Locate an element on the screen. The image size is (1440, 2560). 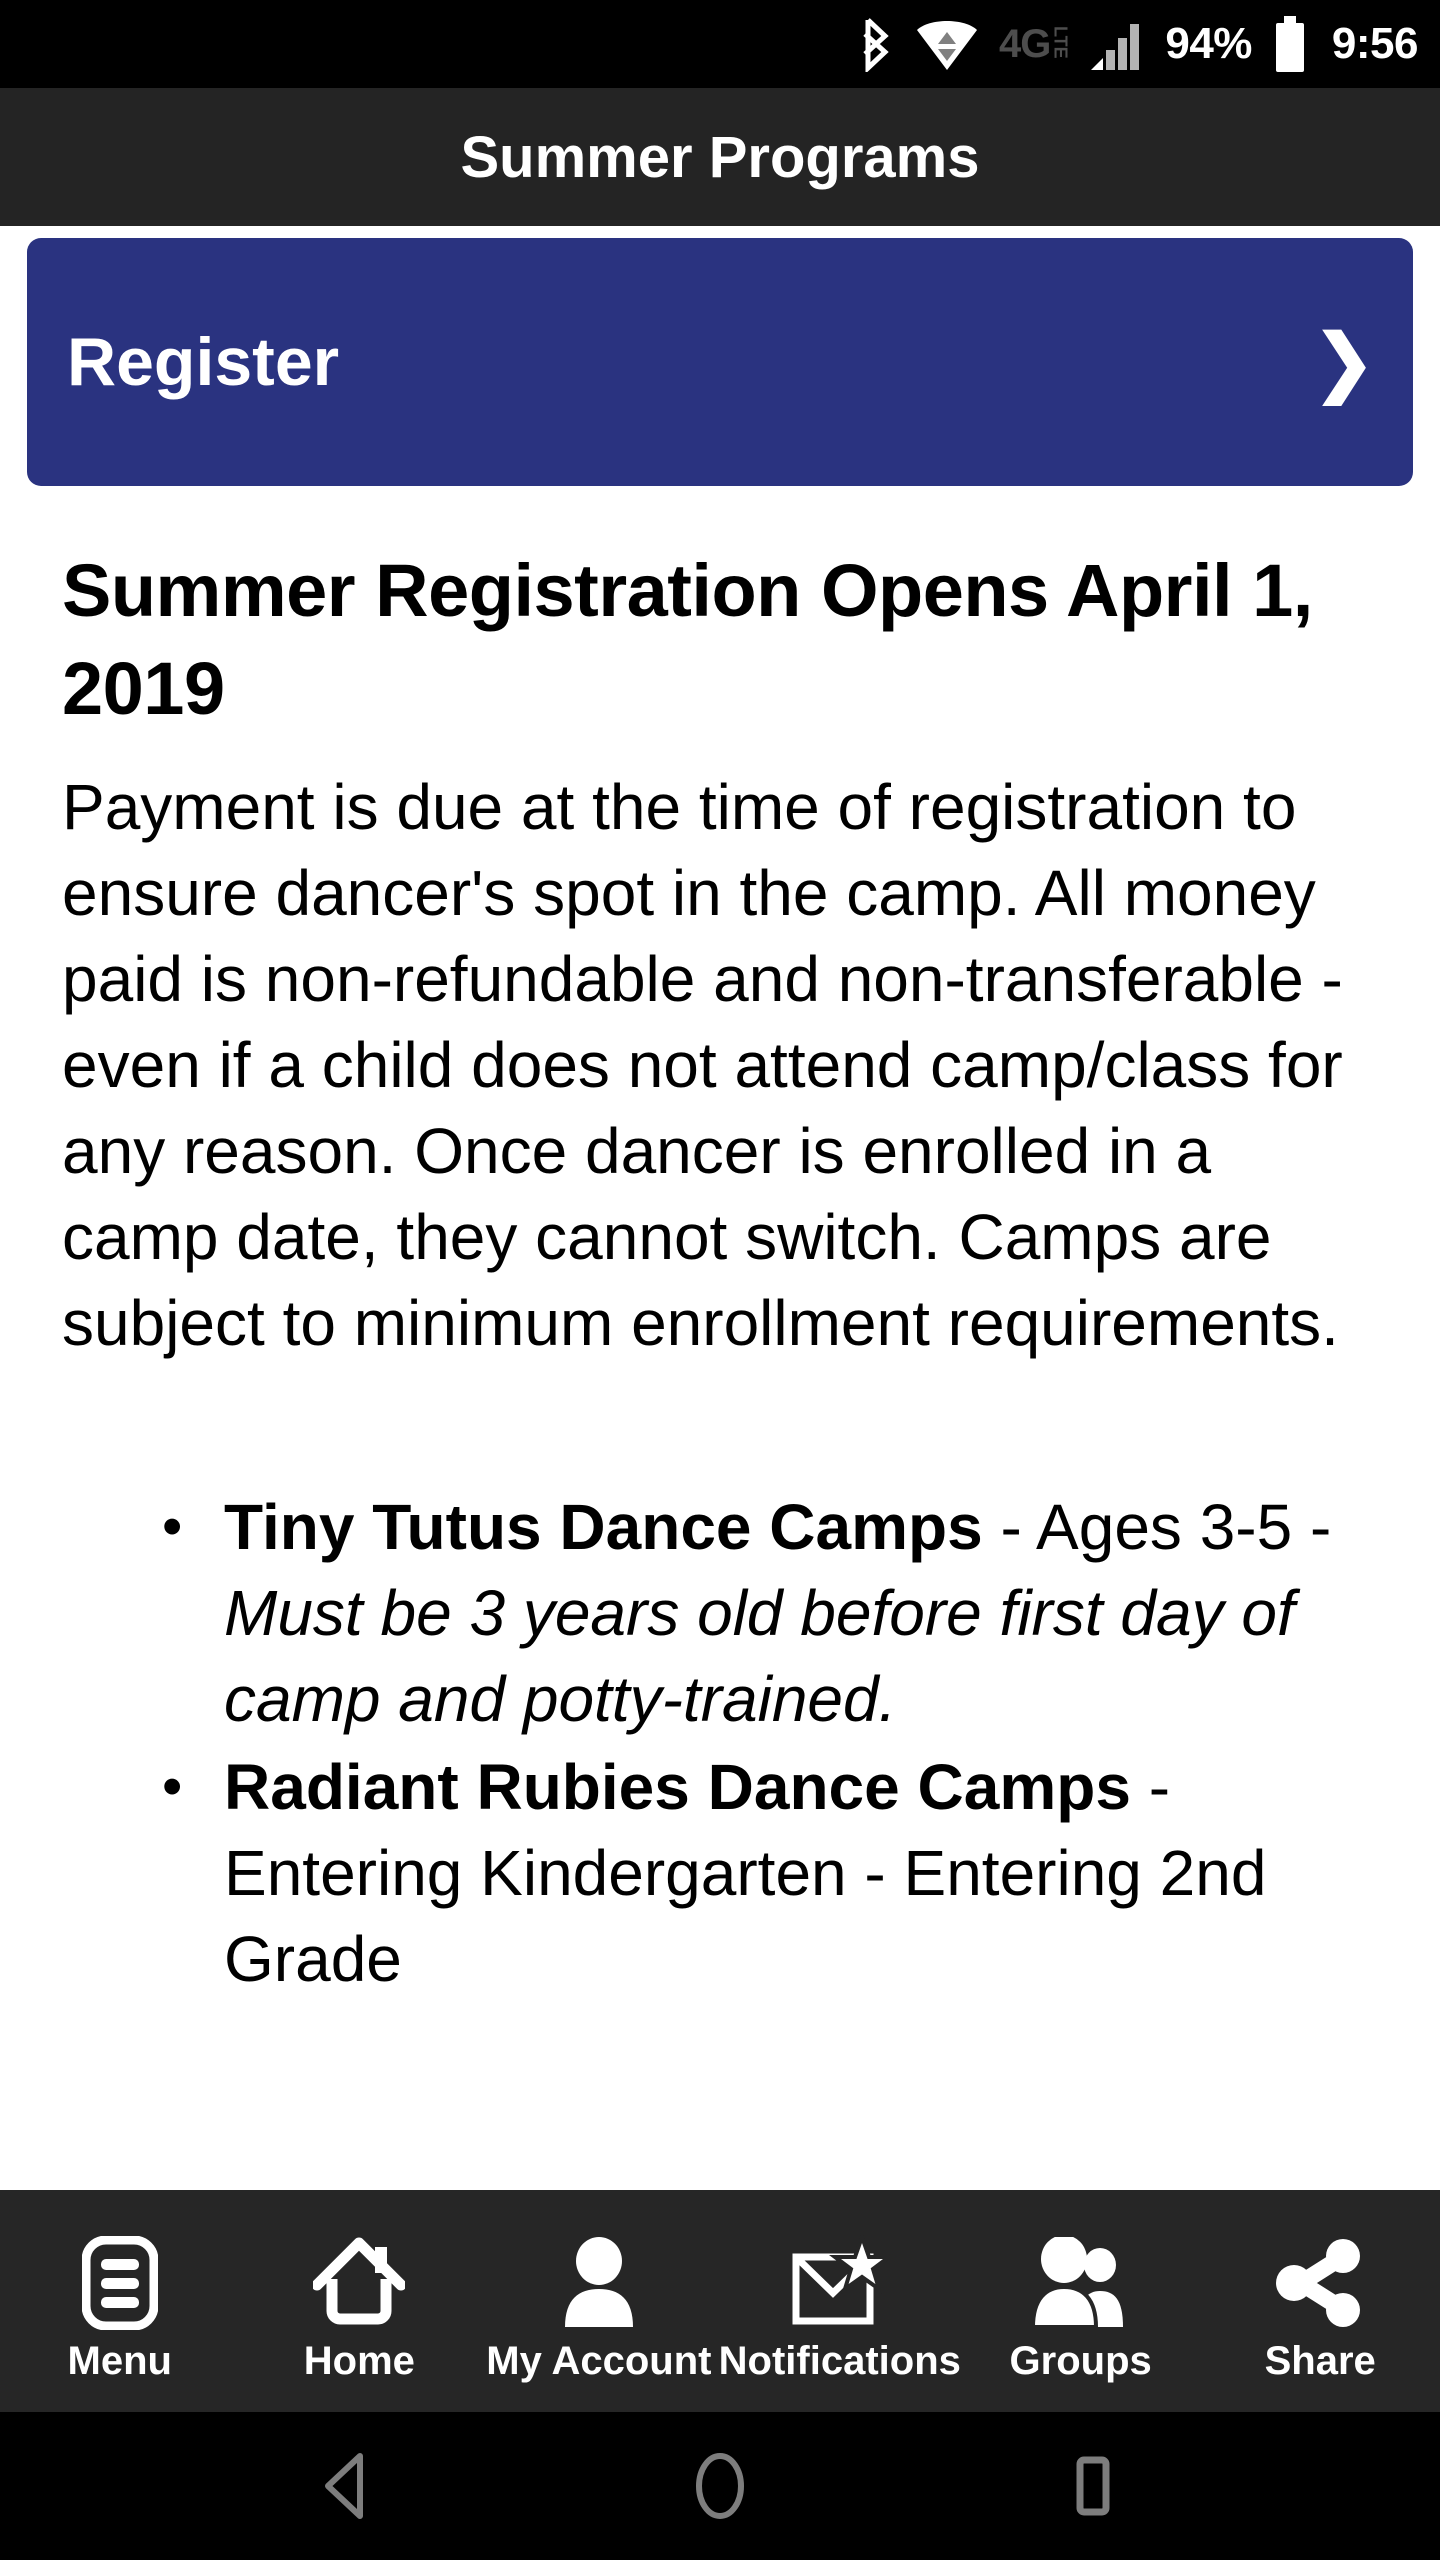
battery-icon is located at coordinates (1290, 44).